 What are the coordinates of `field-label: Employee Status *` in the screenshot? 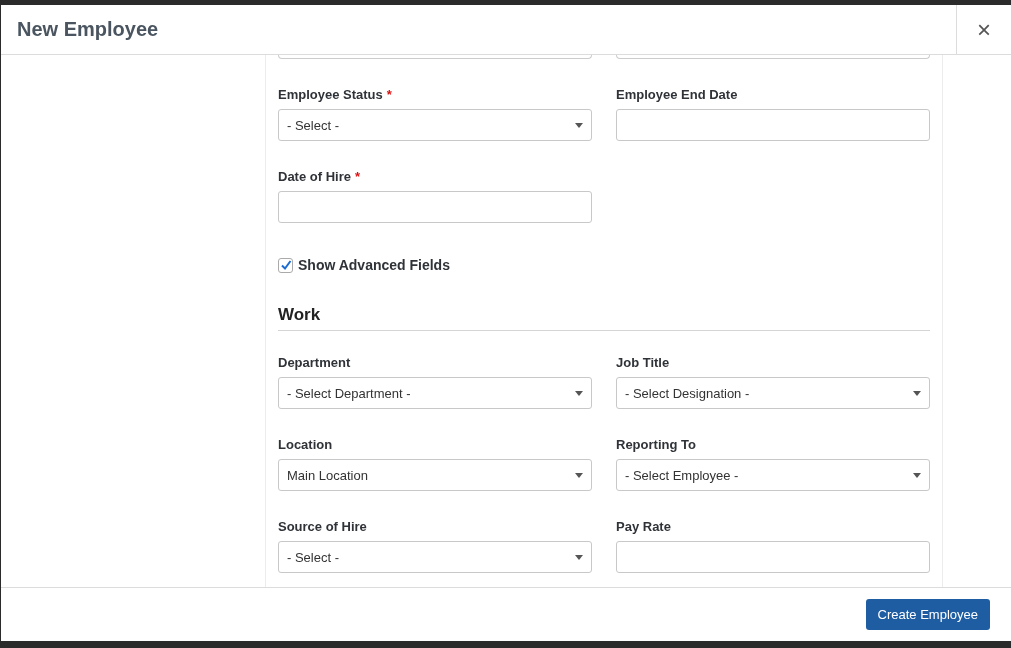 It's located at (335, 94).